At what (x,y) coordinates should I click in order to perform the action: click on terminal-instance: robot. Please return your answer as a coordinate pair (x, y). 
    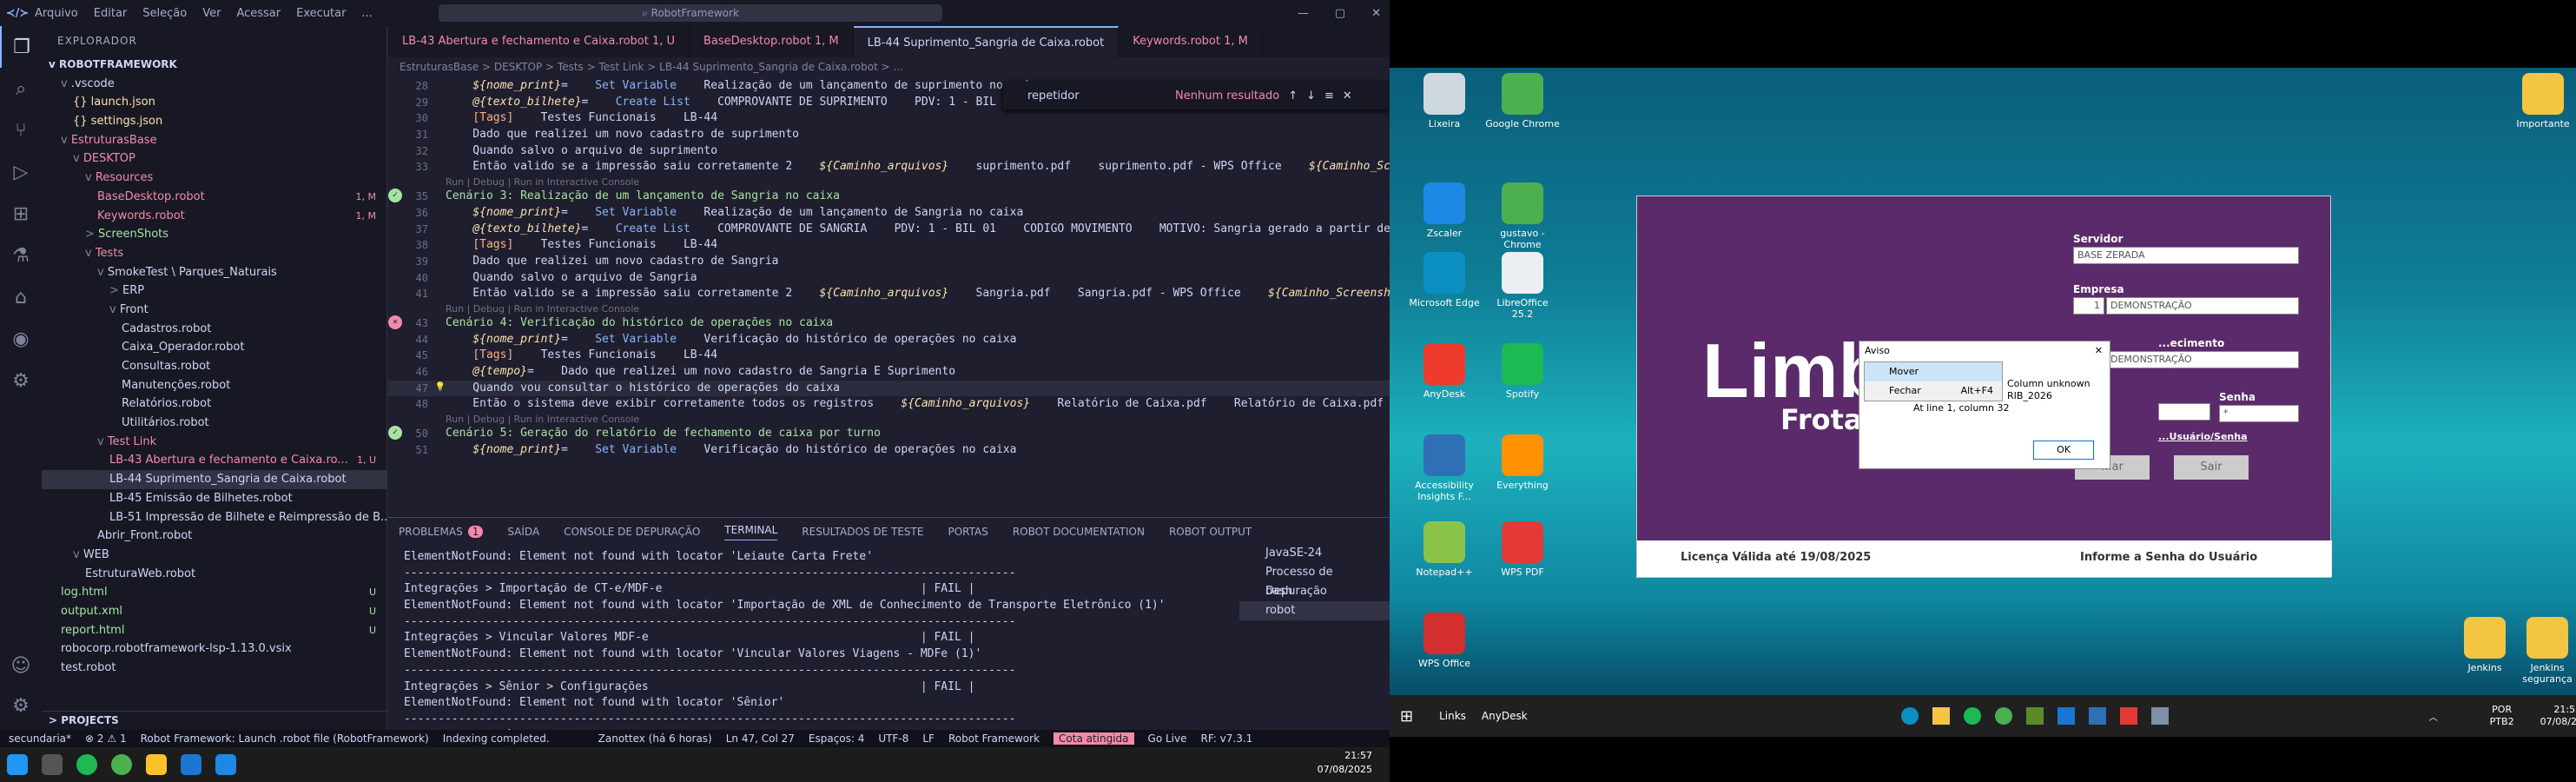
    Looking at the image, I should click on (1314, 610).